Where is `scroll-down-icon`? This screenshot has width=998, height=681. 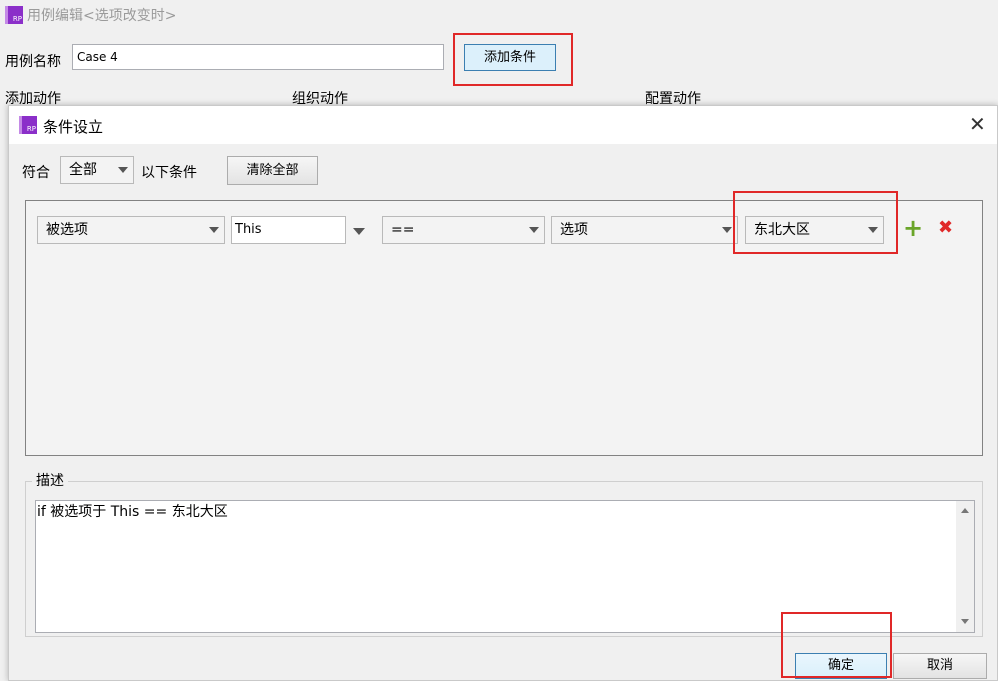 scroll-down-icon is located at coordinates (965, 621).